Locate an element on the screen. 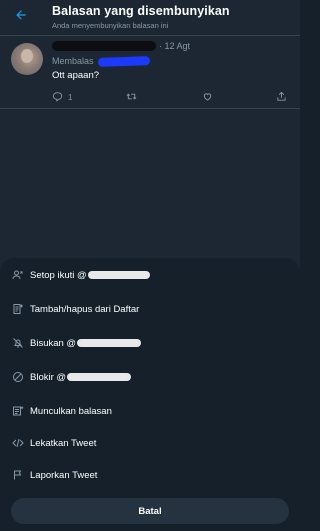 The height and width of the screenshot is (531, 320). menu-item-label: Laporkan Tweet is located at coordinates (64, 475).